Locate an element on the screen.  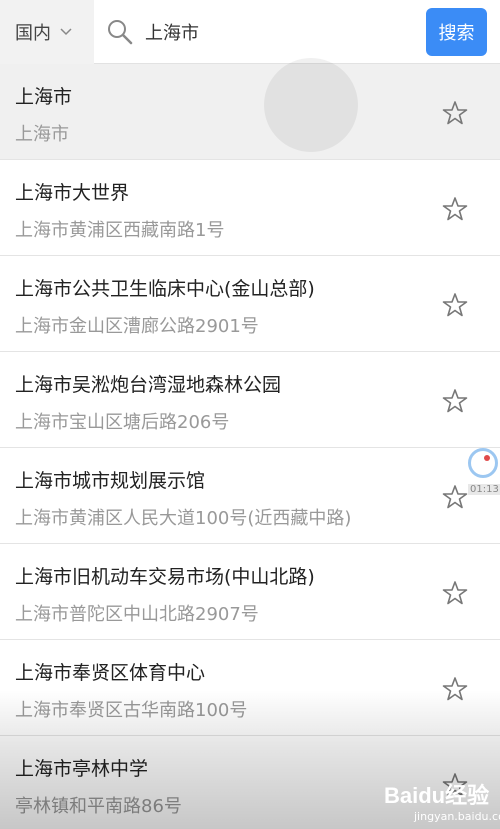
search-input is located at coordinates (280, 32).